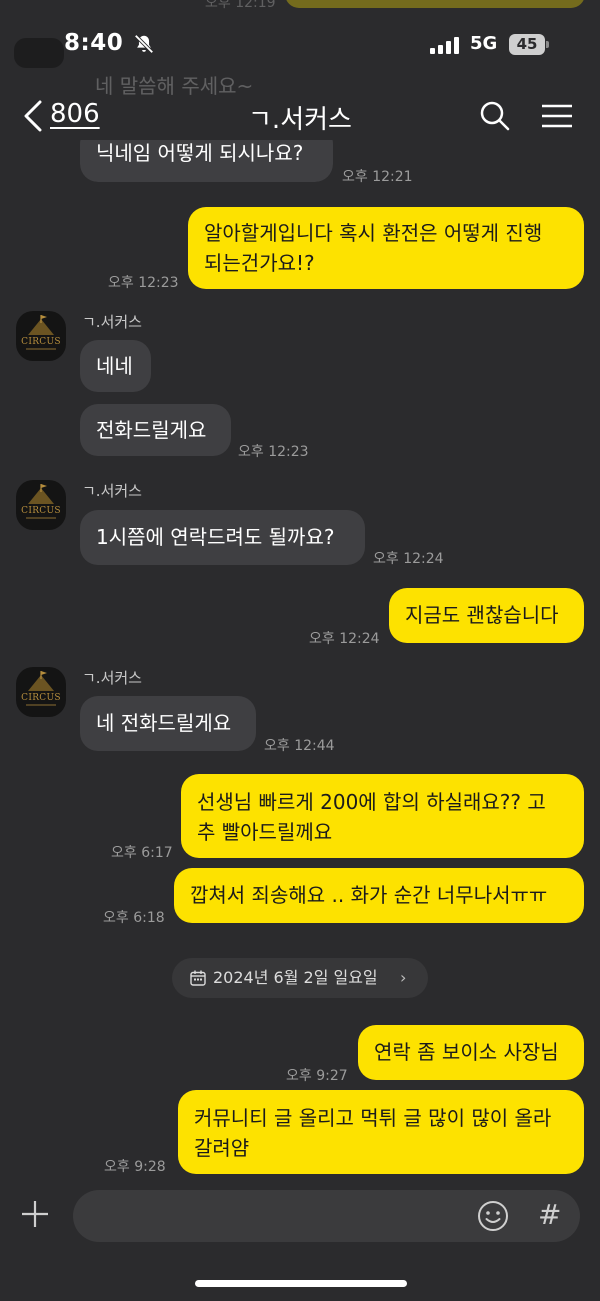 Image resolution: width=600 pixels, height=1301 pixels. Describe the element at coordinates (386, 248) in the screenshot. I see `message-bubble-outgoing: 알아할게입니다 혹시 환전은 어떻게 진행 되는건가요!?` at that location.